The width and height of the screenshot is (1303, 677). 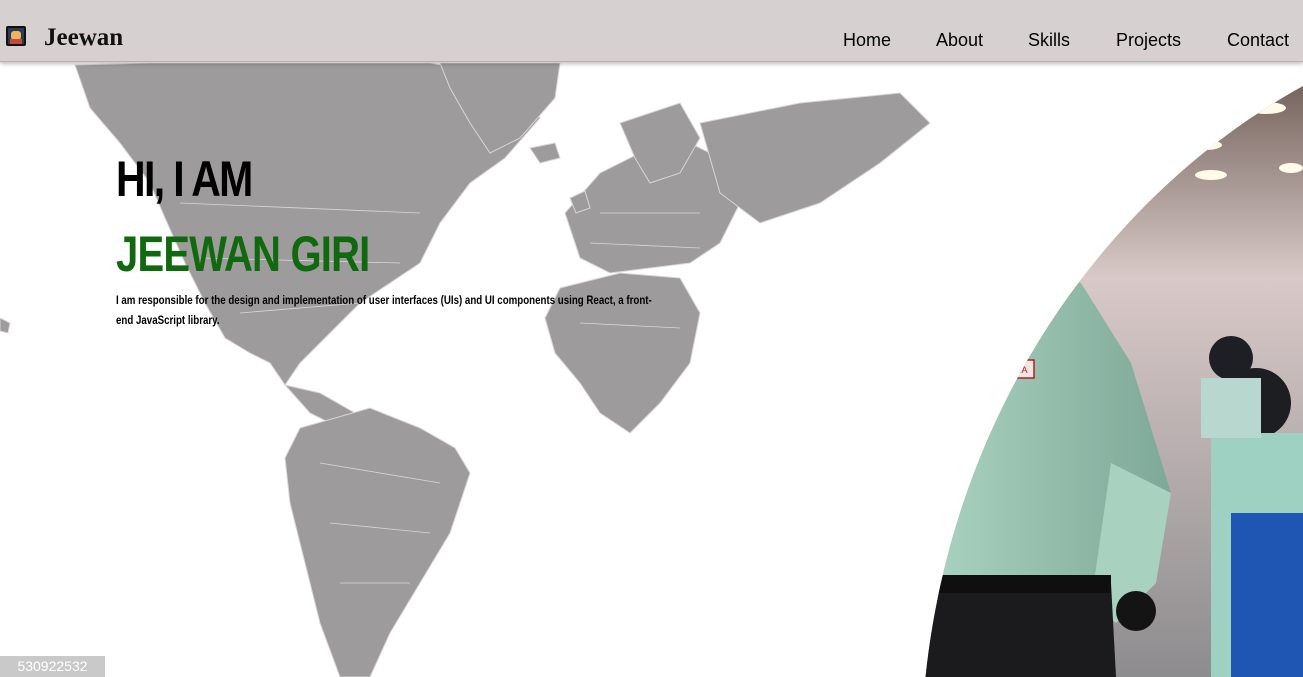 I want to click on logo-avatar-icon, so click(x=16, y=36).